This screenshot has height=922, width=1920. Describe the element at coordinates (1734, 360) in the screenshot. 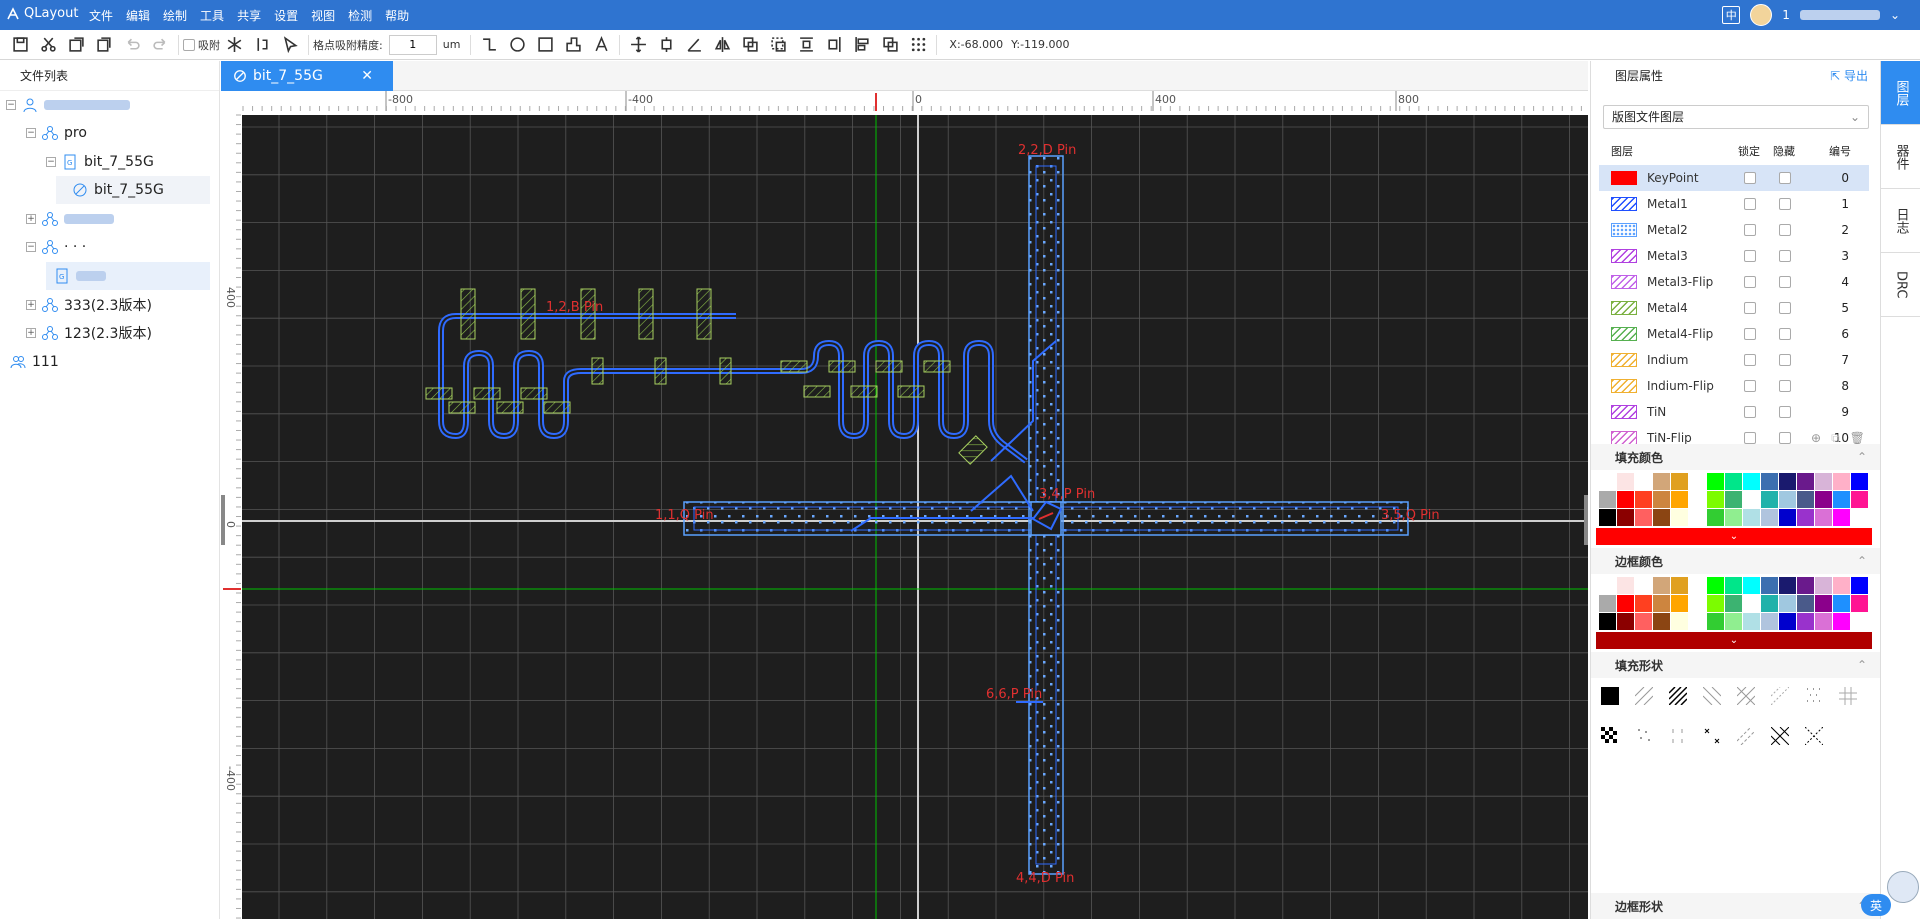

I see `layer-row: Indium 7` at that location.